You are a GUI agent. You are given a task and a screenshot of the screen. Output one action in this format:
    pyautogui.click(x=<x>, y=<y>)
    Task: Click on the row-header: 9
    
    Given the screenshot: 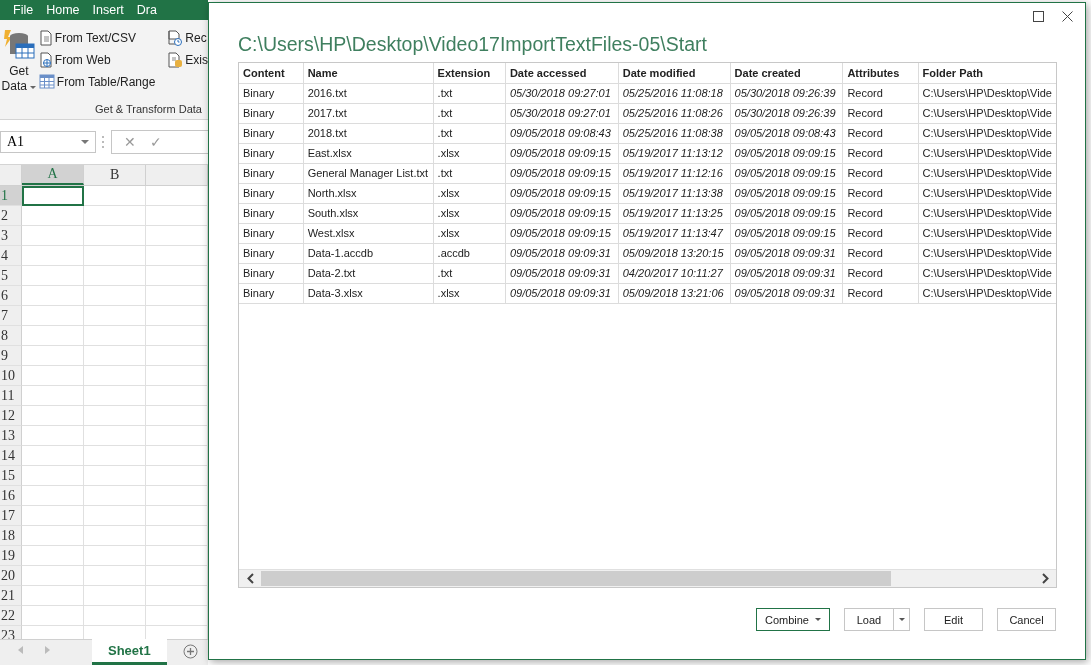 What is the action you would take?
    pyautogui.click(x=11, y=356)
    